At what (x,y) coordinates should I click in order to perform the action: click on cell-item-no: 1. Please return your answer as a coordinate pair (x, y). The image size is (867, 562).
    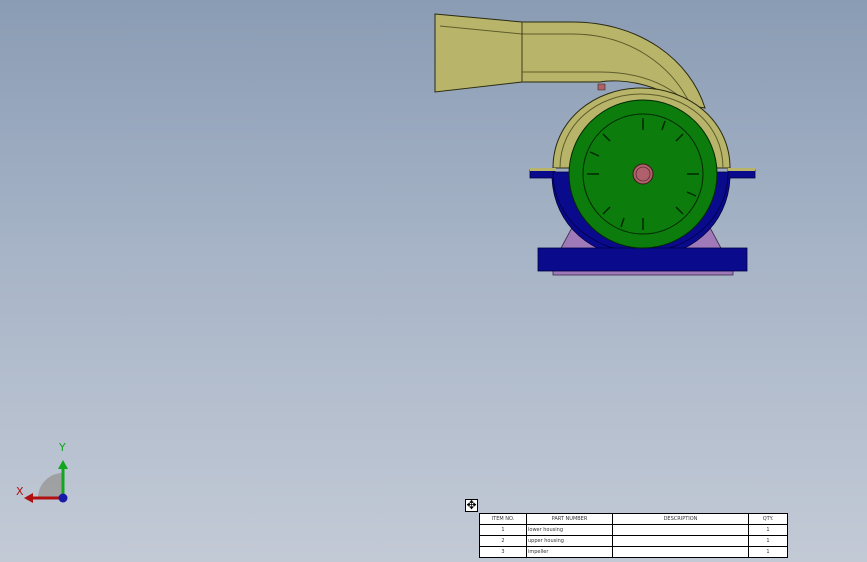
    Looking at the image, I should click on (503, 530).